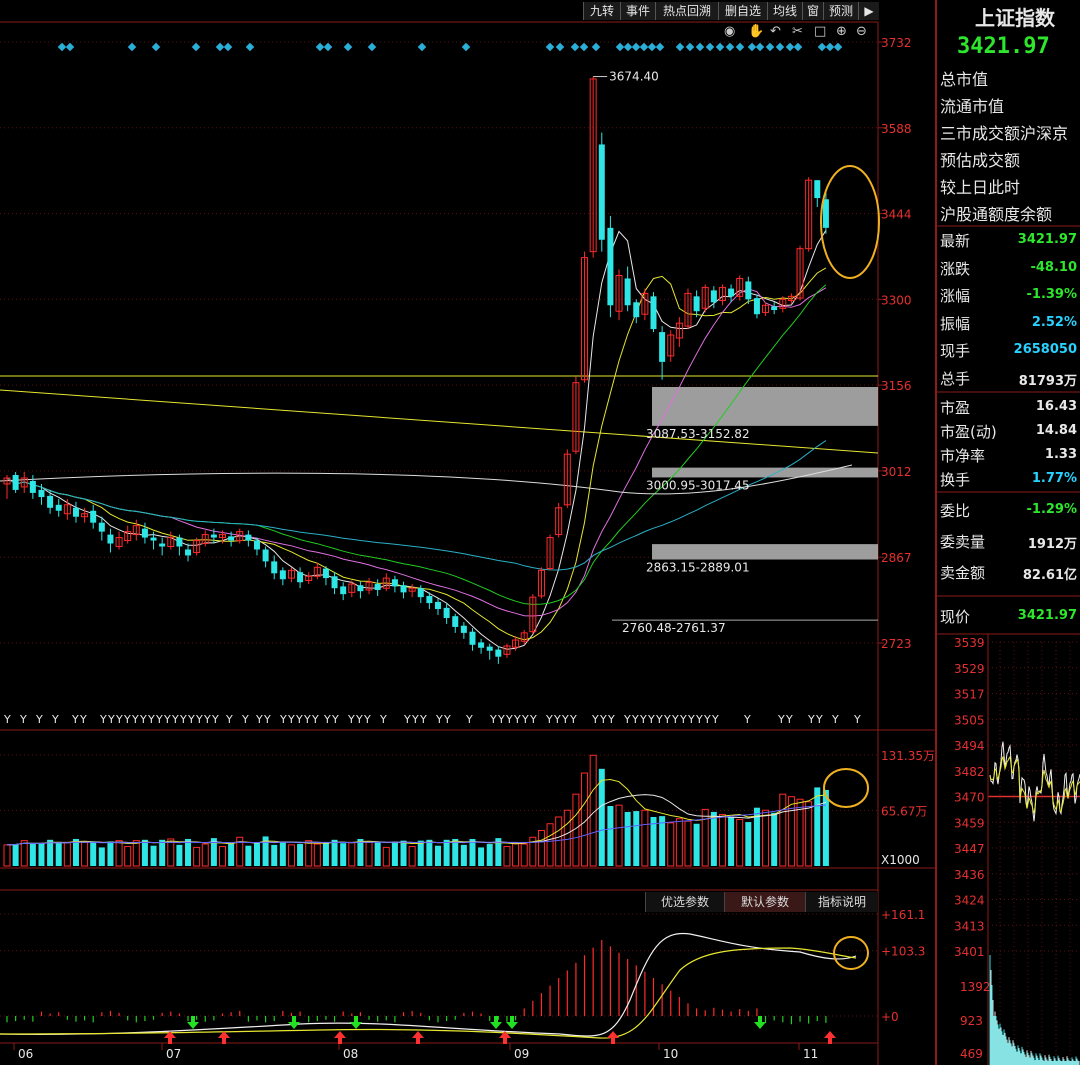  What do you see at coordinates (812, 11) in the screenshot?
I see `window-button: 窗` at bounding box center [812, 11].